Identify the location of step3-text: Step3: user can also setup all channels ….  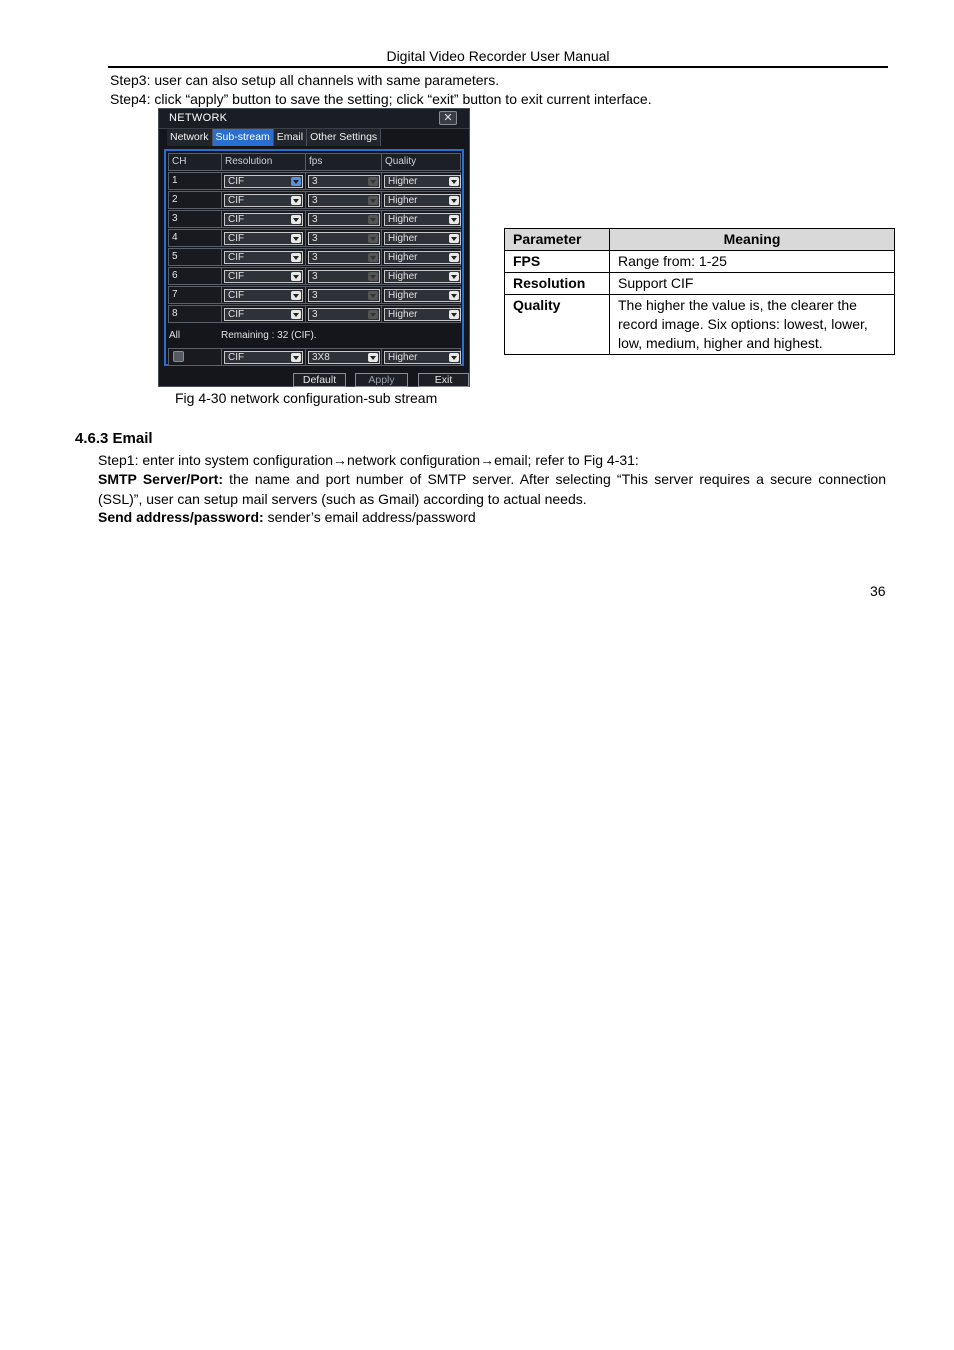
(305, 80).